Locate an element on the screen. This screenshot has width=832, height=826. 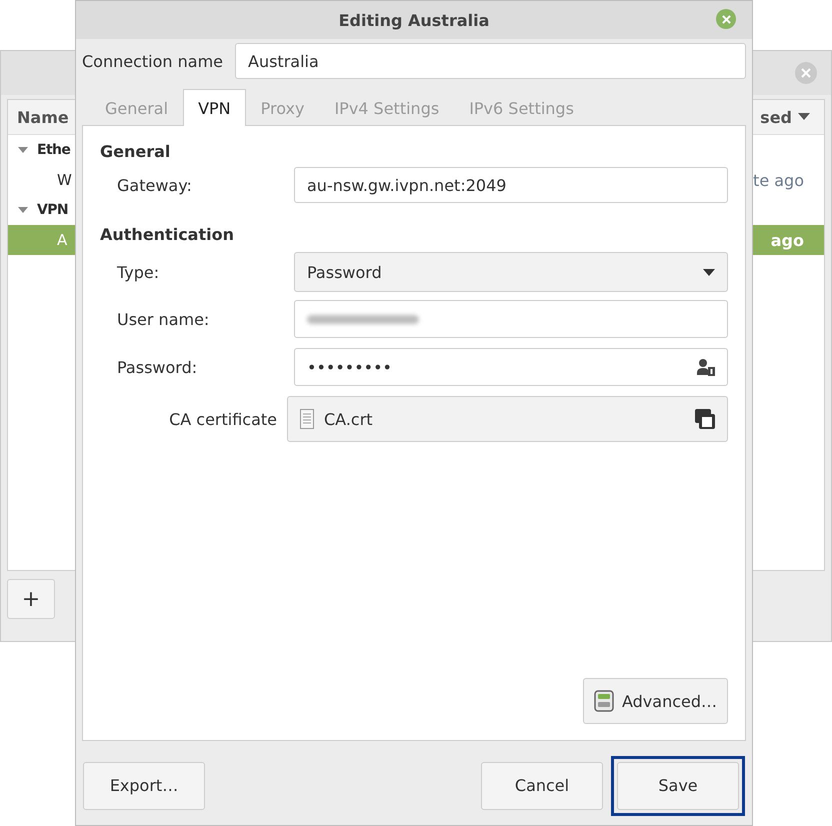
field-label: Connection name is located at coordinates (152, 61).